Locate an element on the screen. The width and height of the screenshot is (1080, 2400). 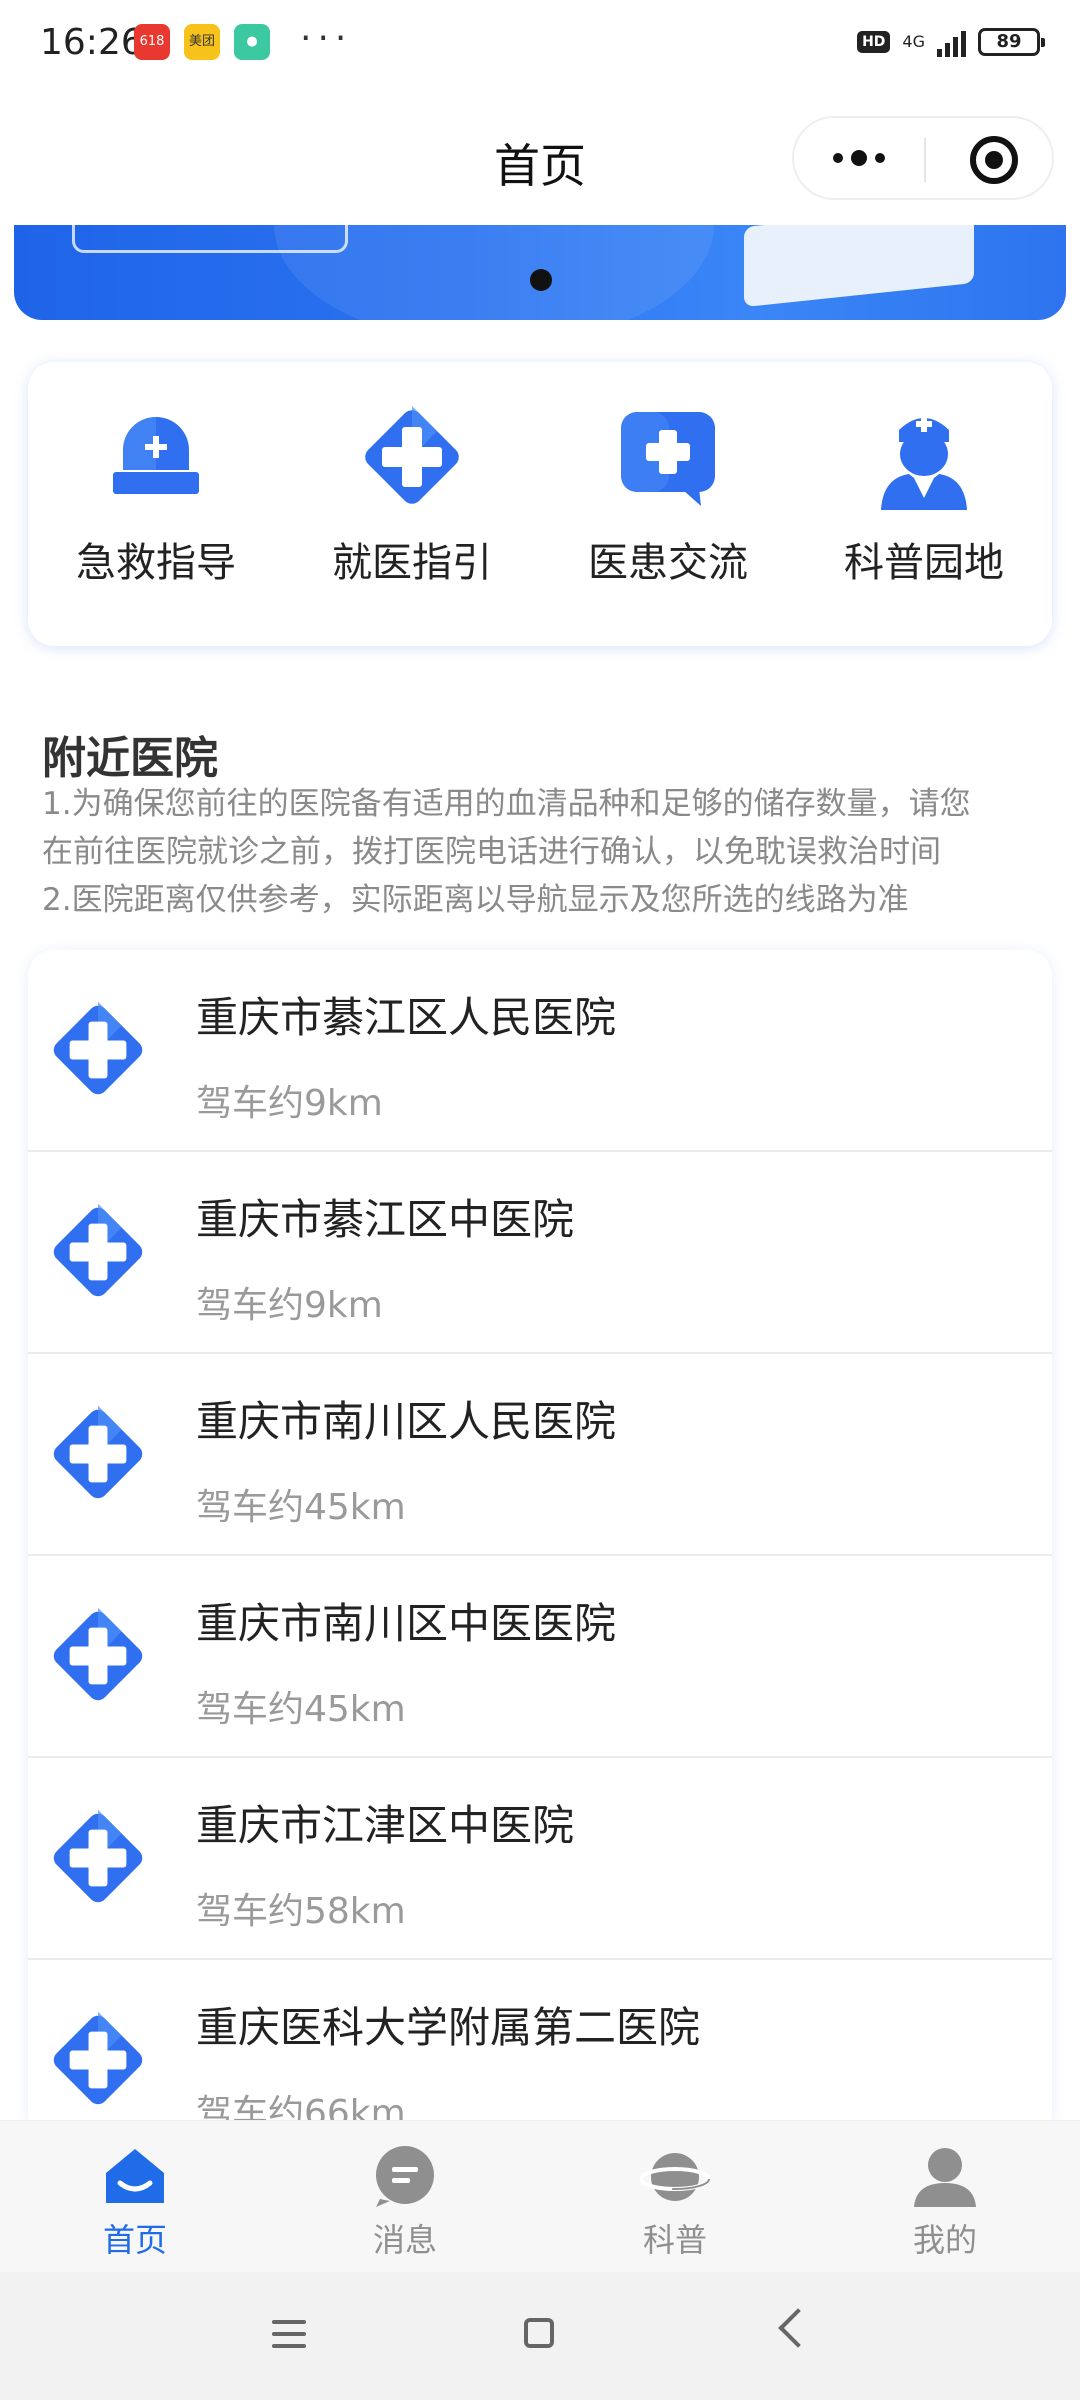
system-nav-bar is located at coordinates (540, 2336).